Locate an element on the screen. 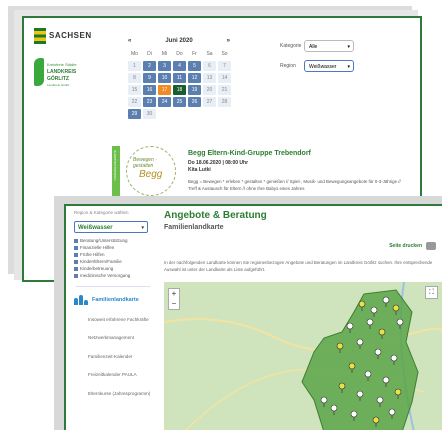 The width and height of the screenshot is (442, 430). print-page-button: Seite drucken is located at coordinates (412, 246).